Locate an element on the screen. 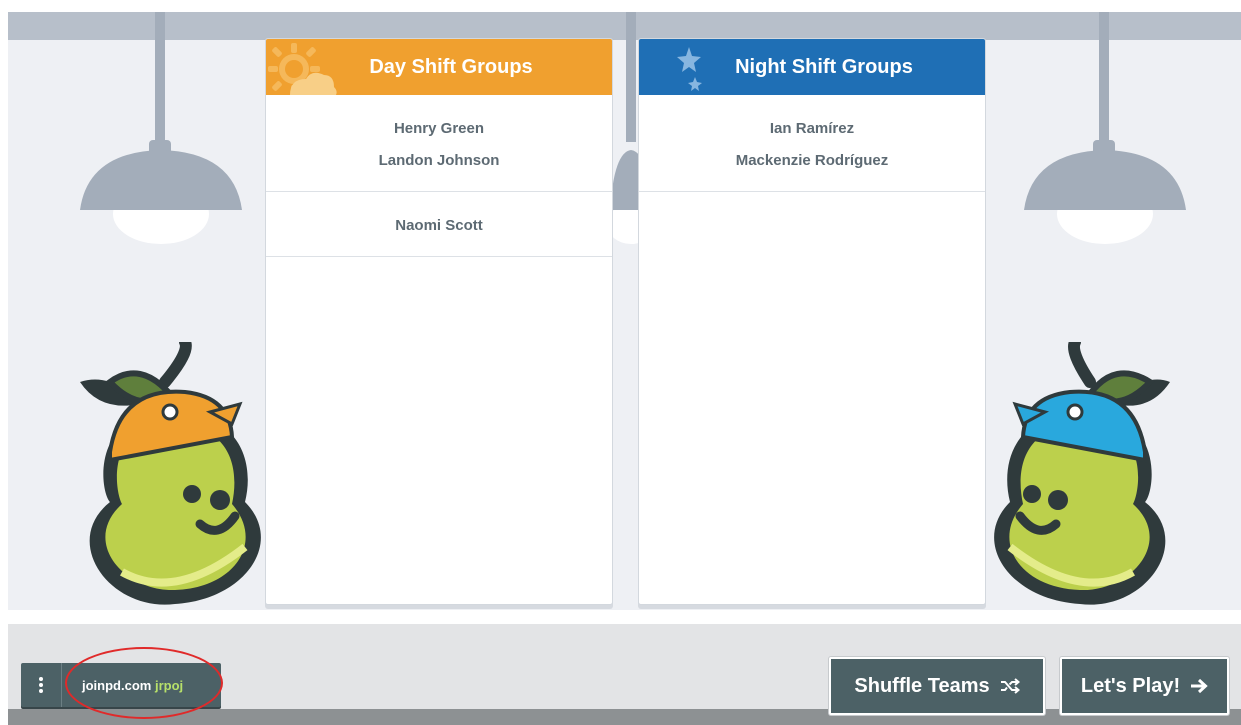 This screenshot has width=1241, height=725. pear-mascot-orange-helmet-icon is located at coordinates (170, 473).